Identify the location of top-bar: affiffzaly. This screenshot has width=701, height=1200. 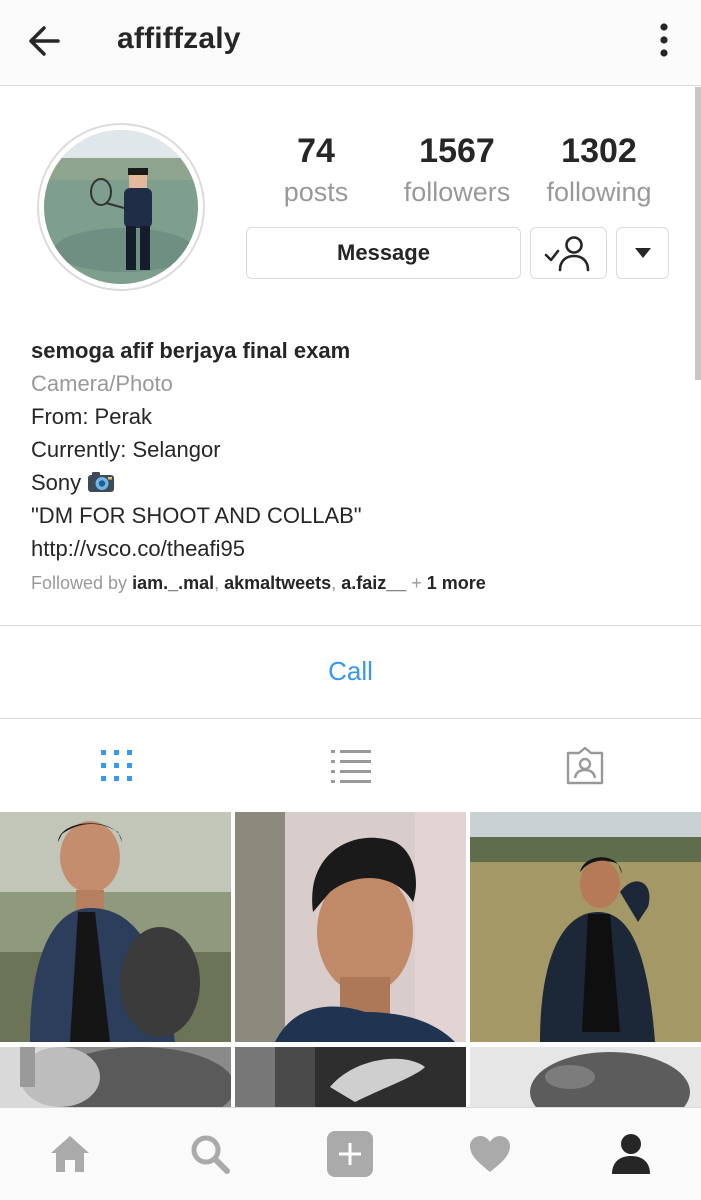
(350, 43).